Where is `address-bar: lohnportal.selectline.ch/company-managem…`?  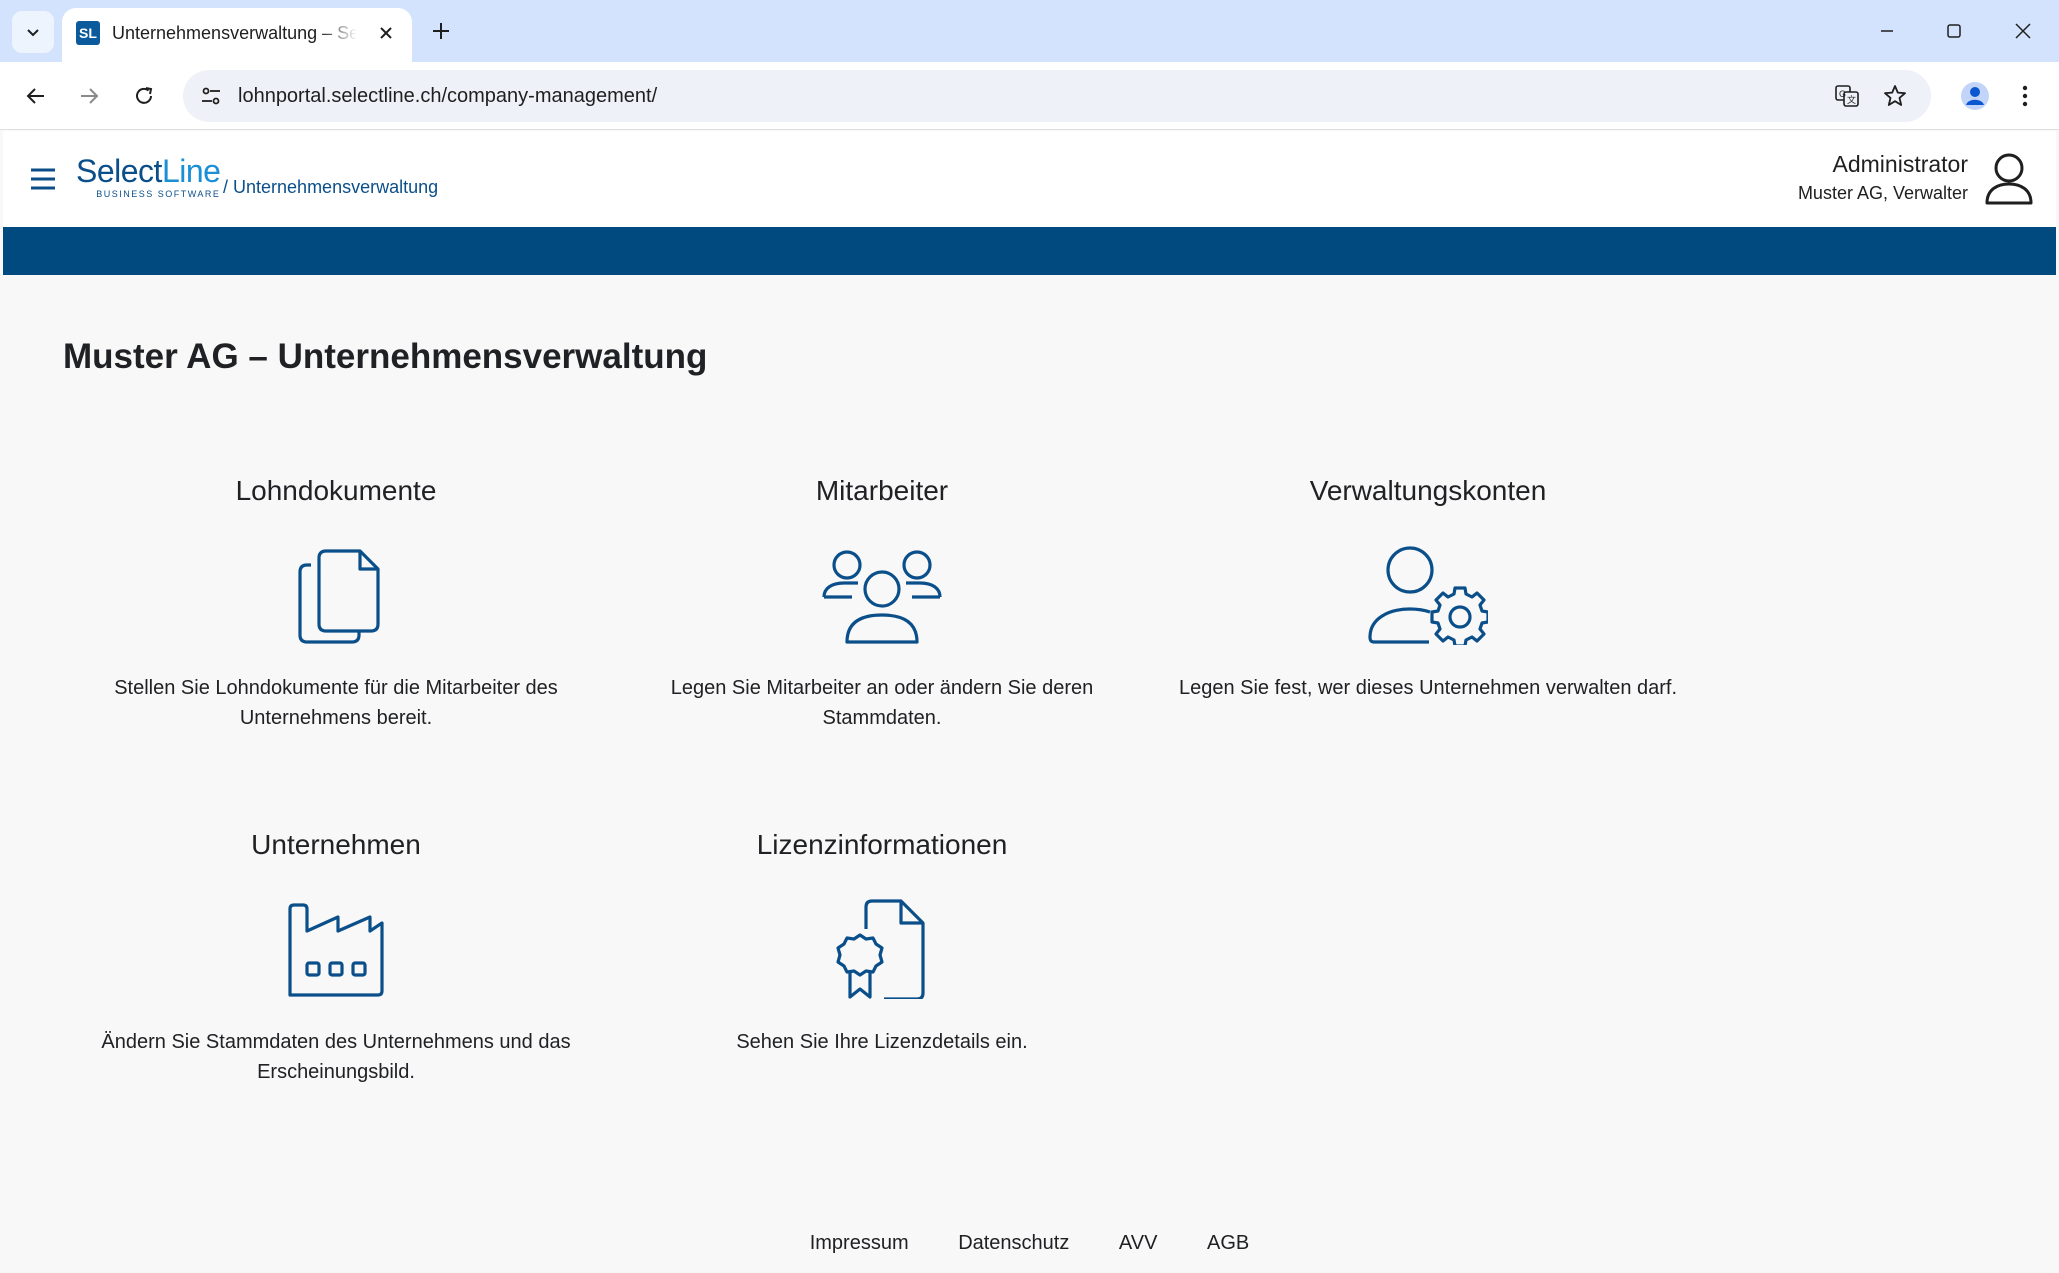
address-bar: lohnportal.selectline.ch/company-managem… is located at coordinates (1057, 96).